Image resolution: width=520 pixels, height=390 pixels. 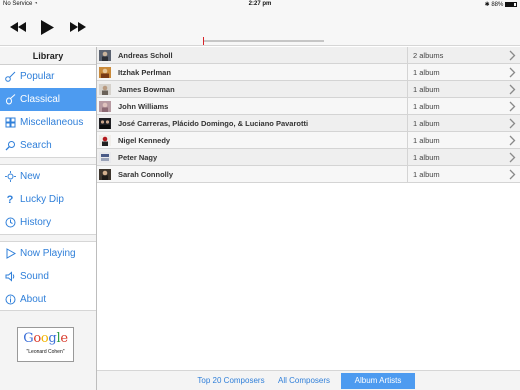 I want to click on artist-name: Sarah Connolly, so click(x=146, y=174).